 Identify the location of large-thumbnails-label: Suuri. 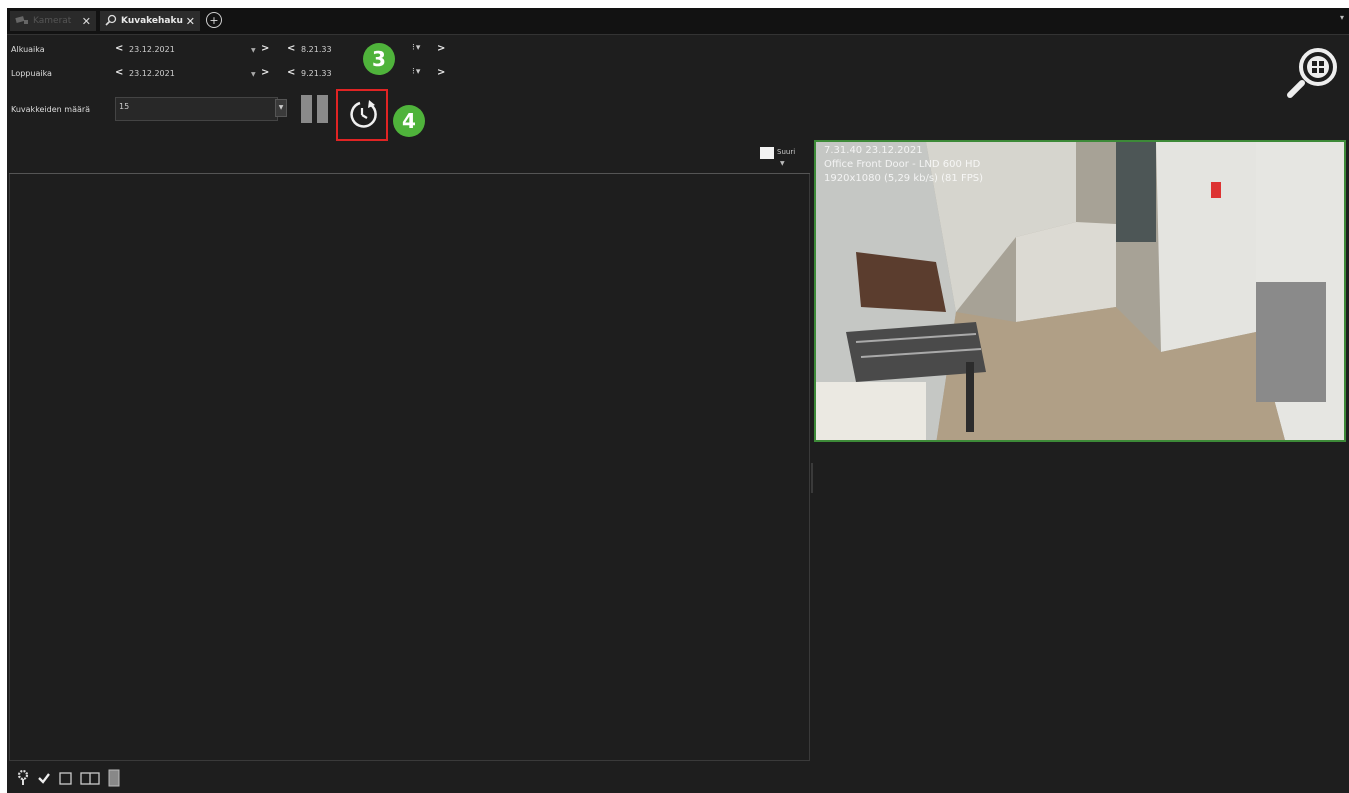
(786, 152).